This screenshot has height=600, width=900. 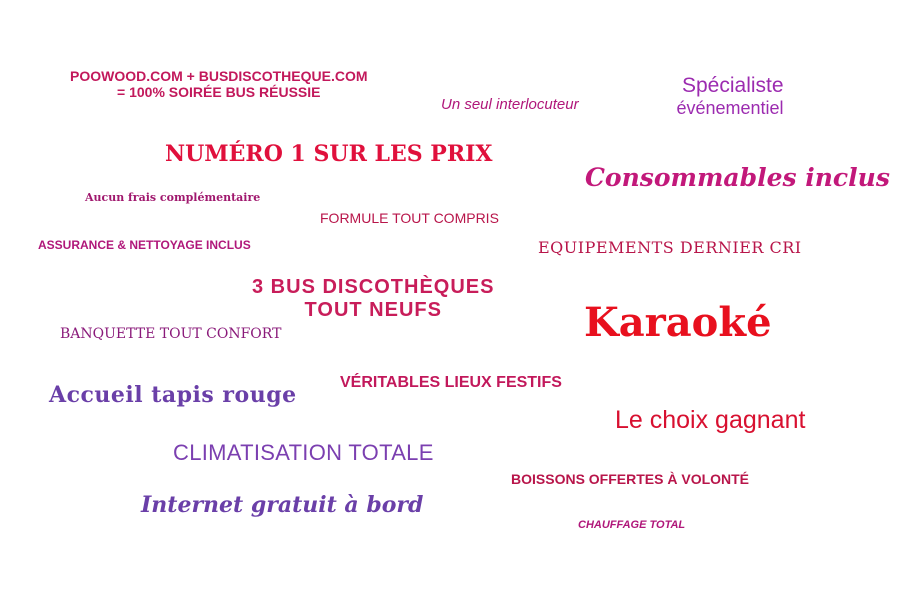 What do you see at coordinates (733, 85) in the screenshot?
I see `specialiste-line1: Spécialiste` at bounding box center [733, 85].